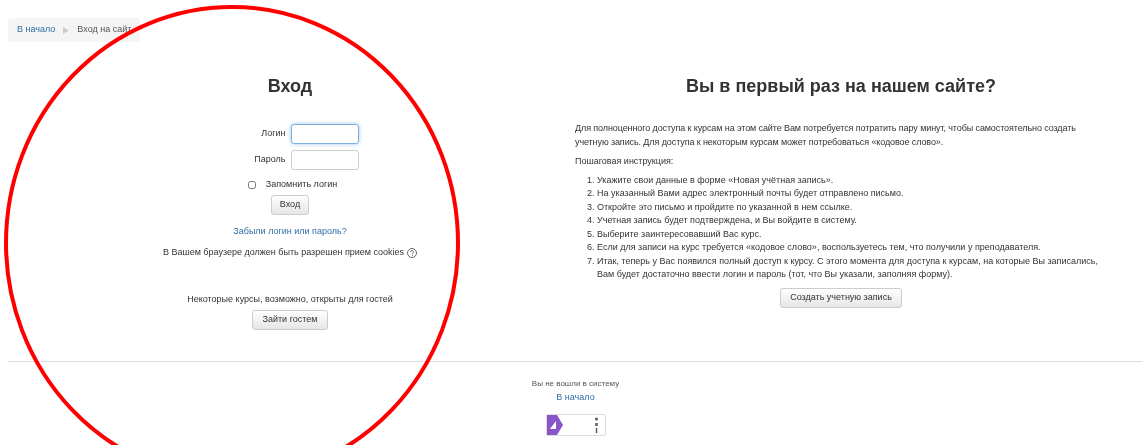 This screenshot has width=1142, height=445. Describe the element at coordinates (591, 207) in the screenshot. I see `step-number: 3.` at that location.